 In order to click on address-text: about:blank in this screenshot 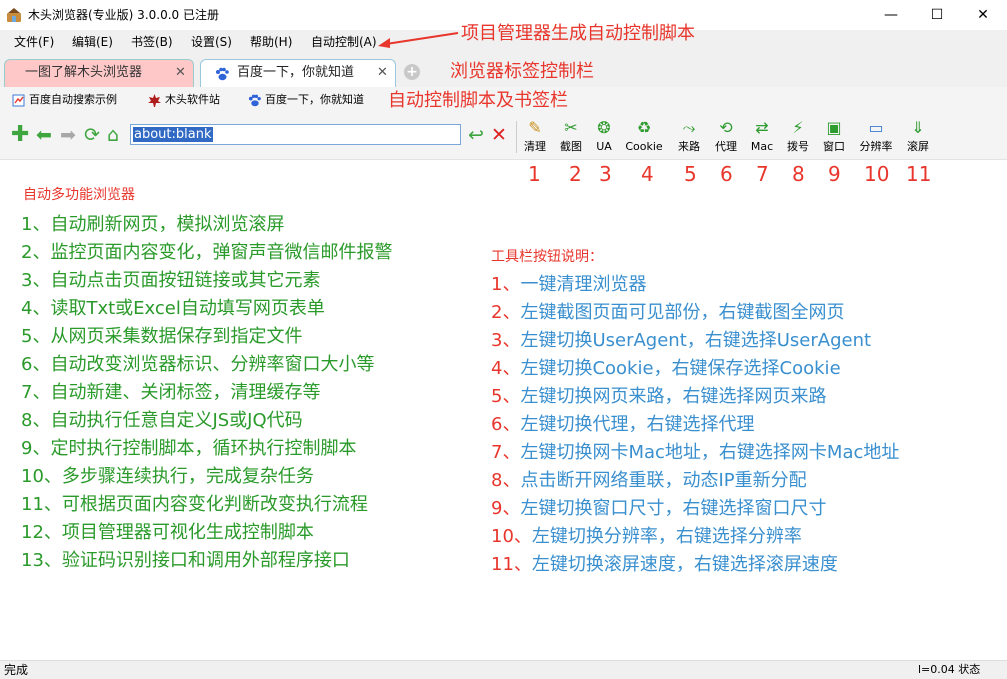, I will do `click(173, 134)`.